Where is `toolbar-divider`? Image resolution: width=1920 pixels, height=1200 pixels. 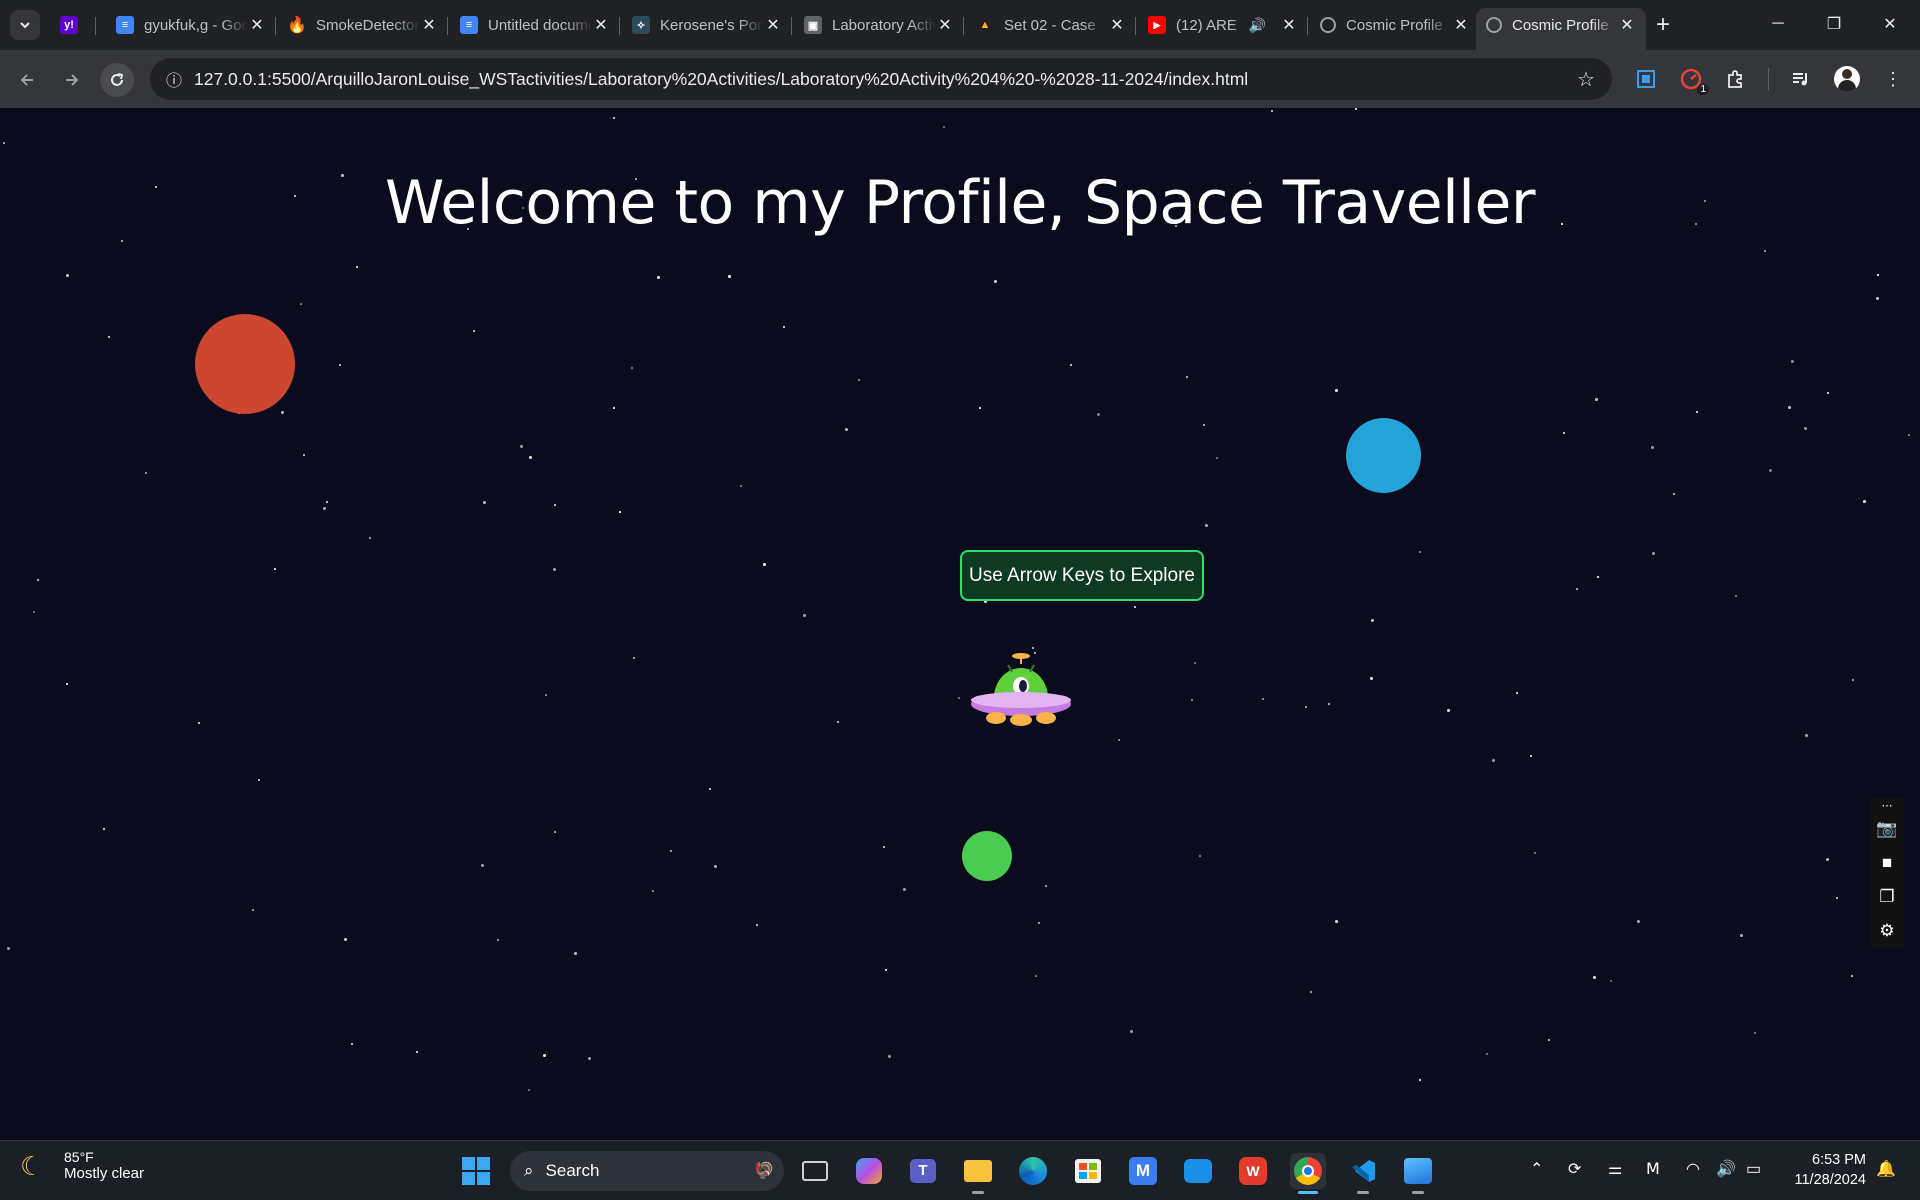
toolbar-divider is located at coordinates (1768, 79).